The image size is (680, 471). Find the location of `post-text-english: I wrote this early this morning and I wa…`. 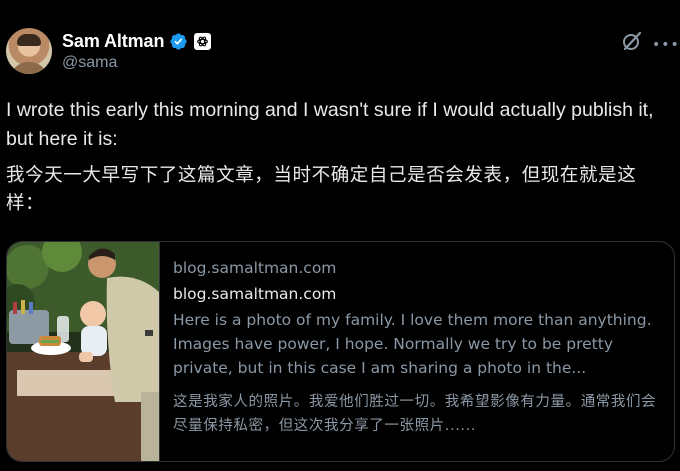

post-text-english: I wrote this early this morning and I wa… is located at coordinates (330, 124).